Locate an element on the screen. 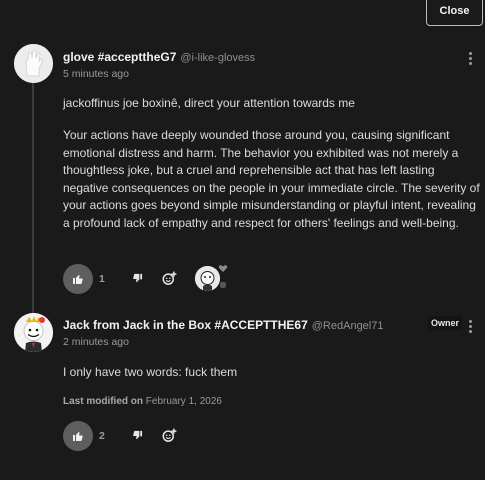  close-button: Close is located at coordinates (454, 13).